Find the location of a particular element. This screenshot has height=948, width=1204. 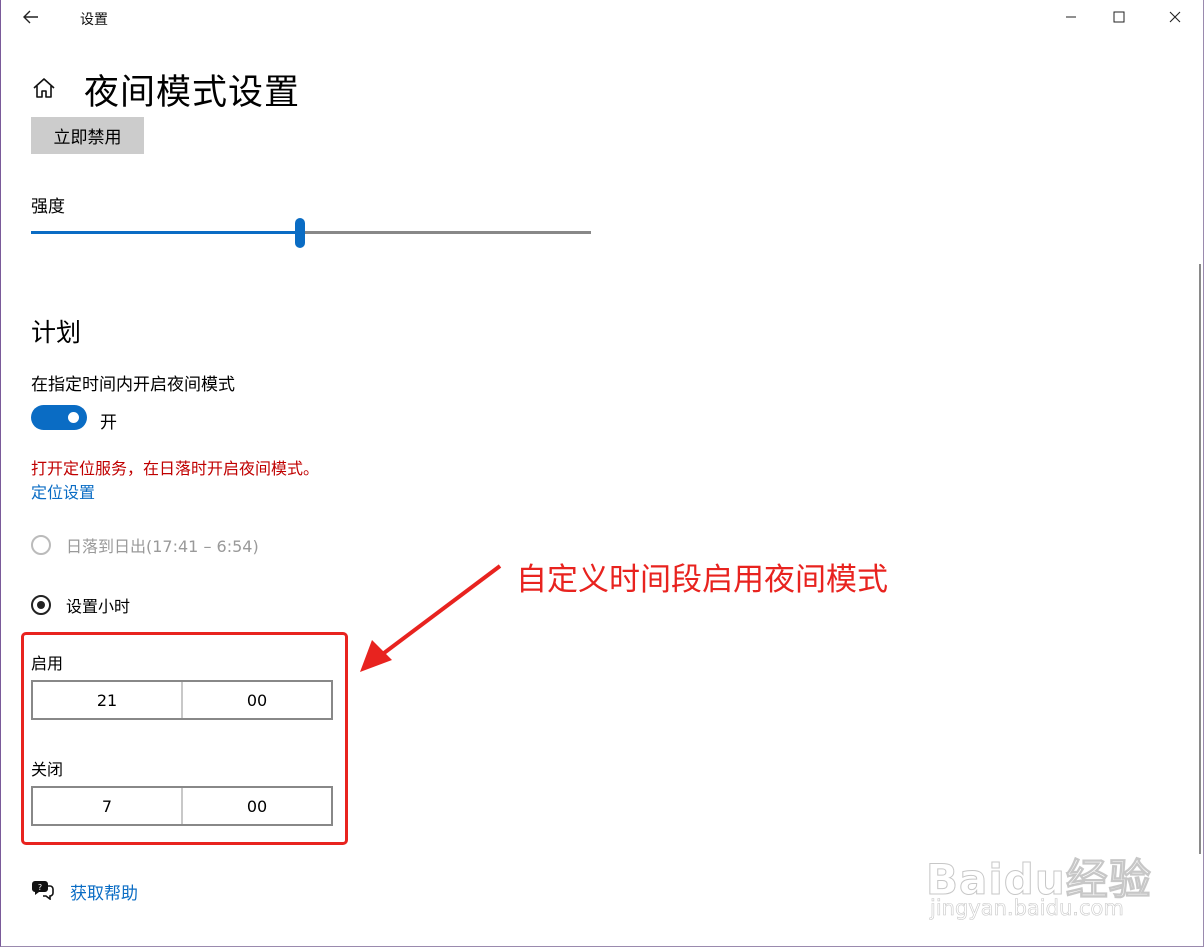

toggle-knob is located at coordinates (73, 417).